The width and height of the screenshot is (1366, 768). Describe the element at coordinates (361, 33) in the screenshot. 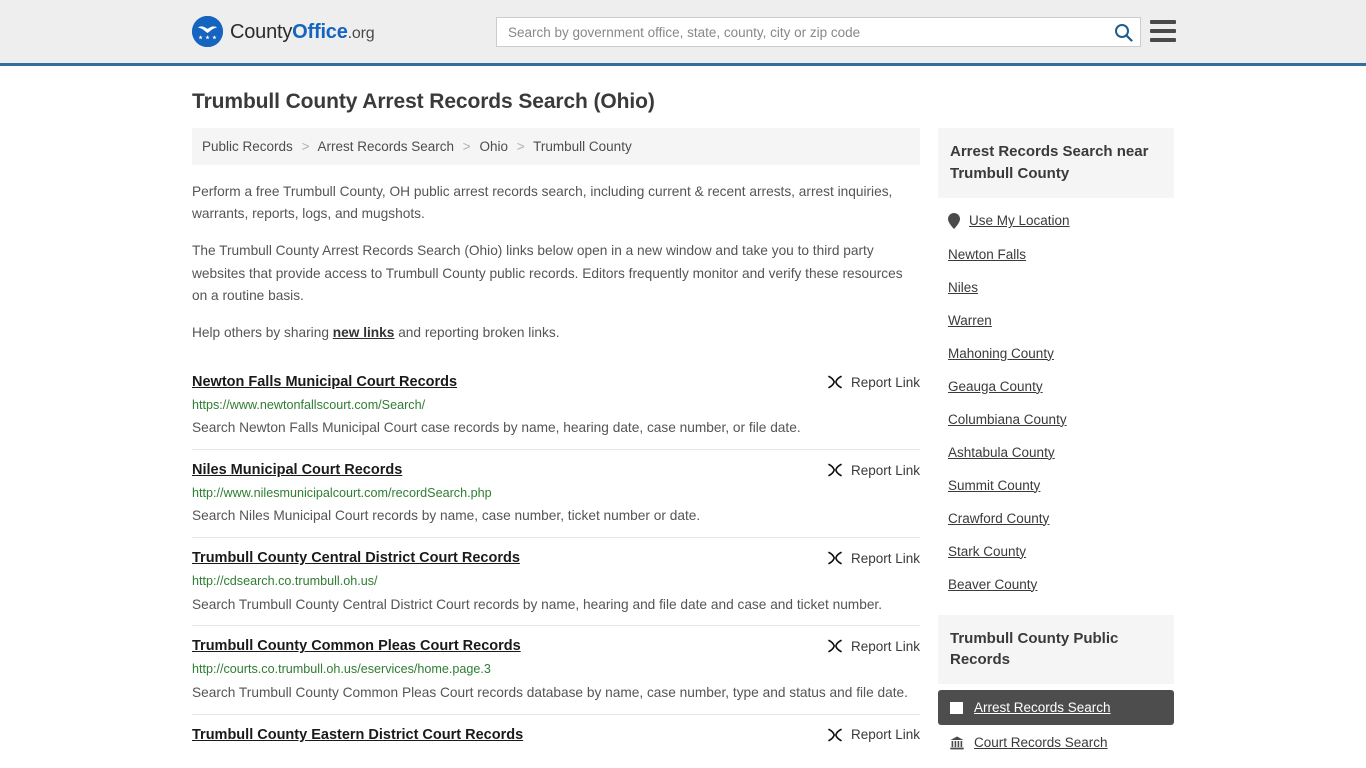

I see `brand-part-org: .org` at that location.